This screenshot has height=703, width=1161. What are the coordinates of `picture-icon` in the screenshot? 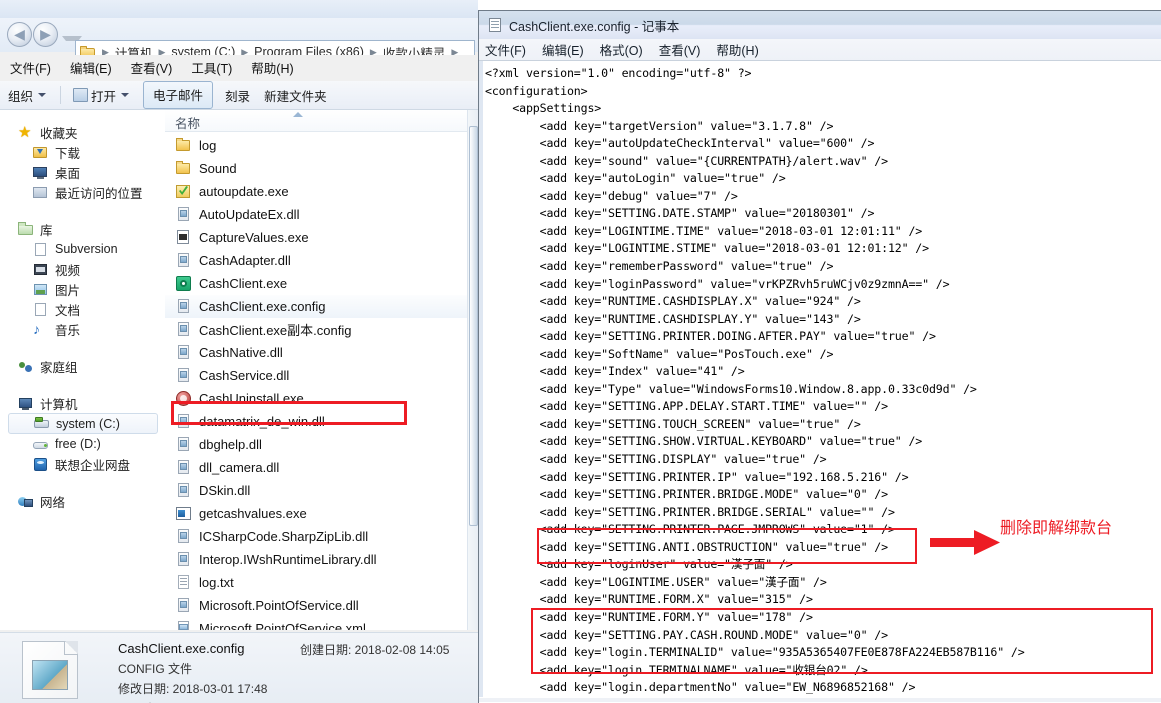 It's located at (41, 289).